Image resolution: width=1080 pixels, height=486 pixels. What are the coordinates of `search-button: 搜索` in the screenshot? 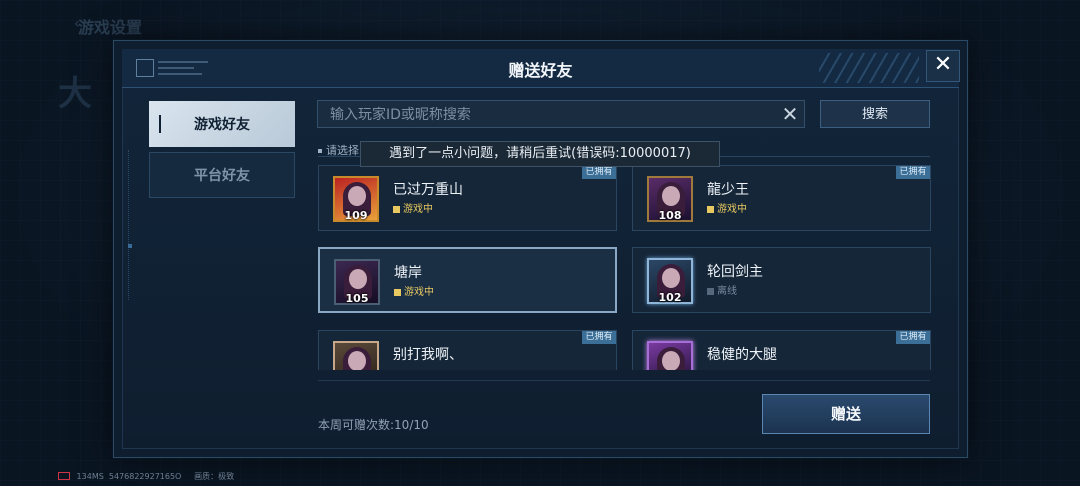 It's located at (875, 114).